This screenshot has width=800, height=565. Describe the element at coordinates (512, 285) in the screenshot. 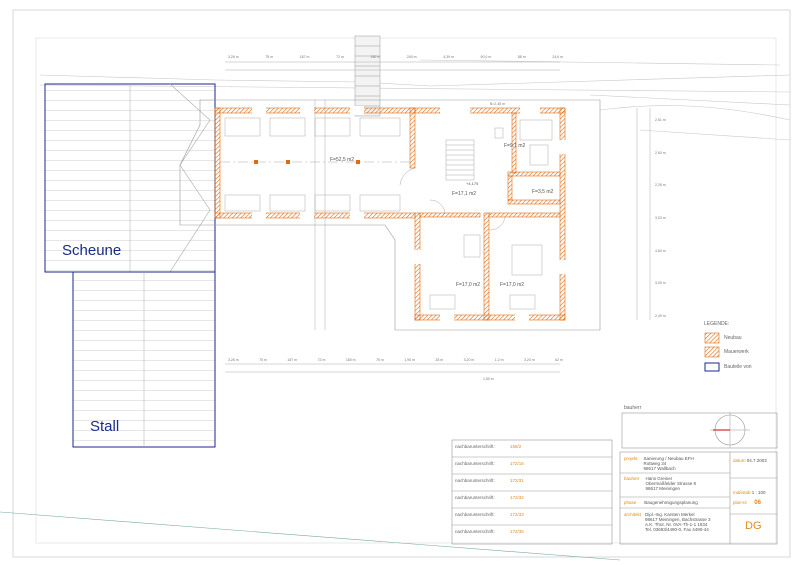

I see `room-area-right: F=17,0 m2` at that location.